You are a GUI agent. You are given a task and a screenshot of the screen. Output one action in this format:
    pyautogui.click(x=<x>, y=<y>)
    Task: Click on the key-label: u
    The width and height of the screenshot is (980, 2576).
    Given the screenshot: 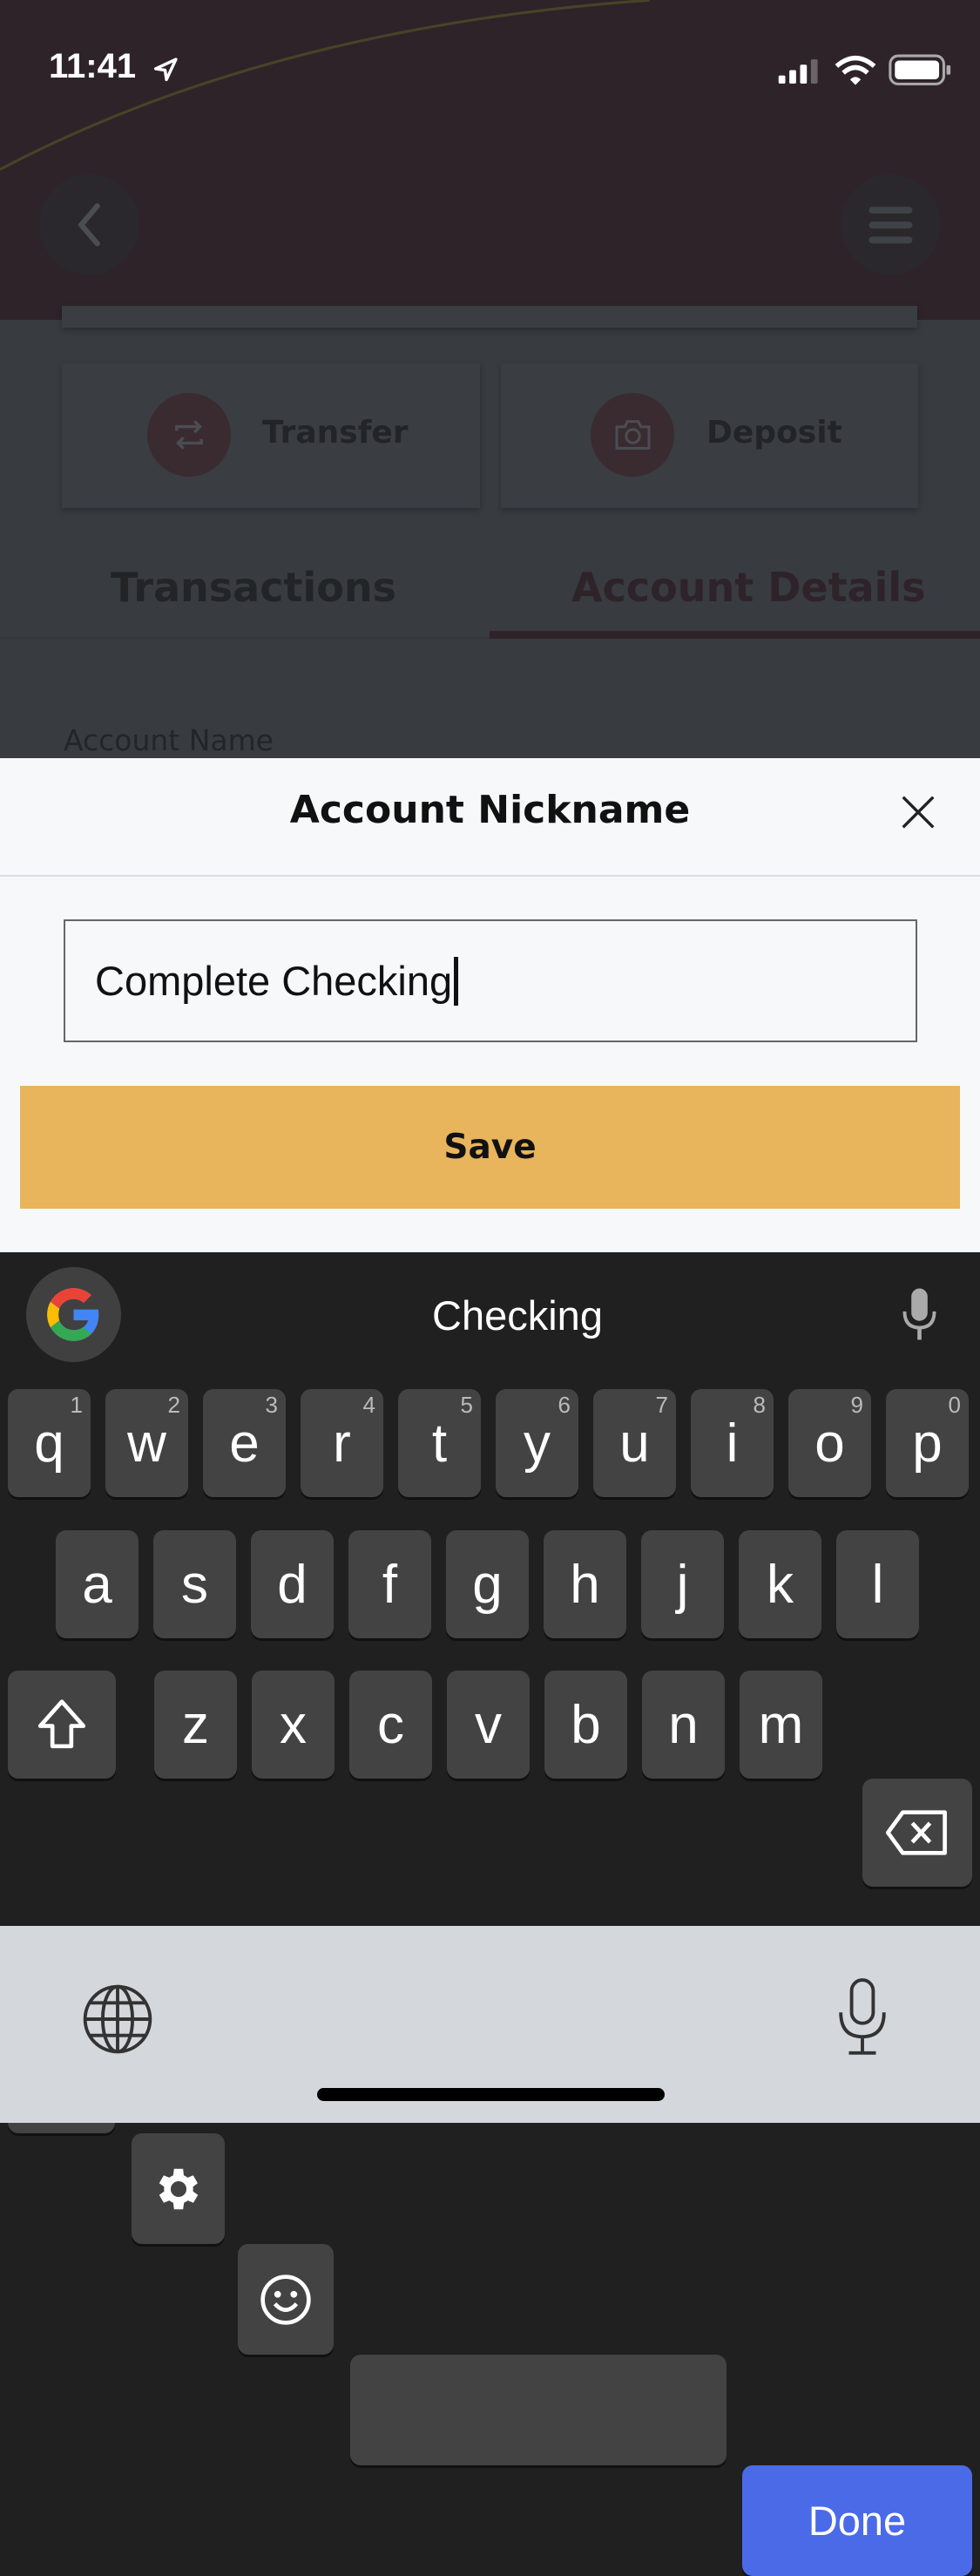 What is the action you would take?
    pyautogui.click(x=634, y=1444)
    